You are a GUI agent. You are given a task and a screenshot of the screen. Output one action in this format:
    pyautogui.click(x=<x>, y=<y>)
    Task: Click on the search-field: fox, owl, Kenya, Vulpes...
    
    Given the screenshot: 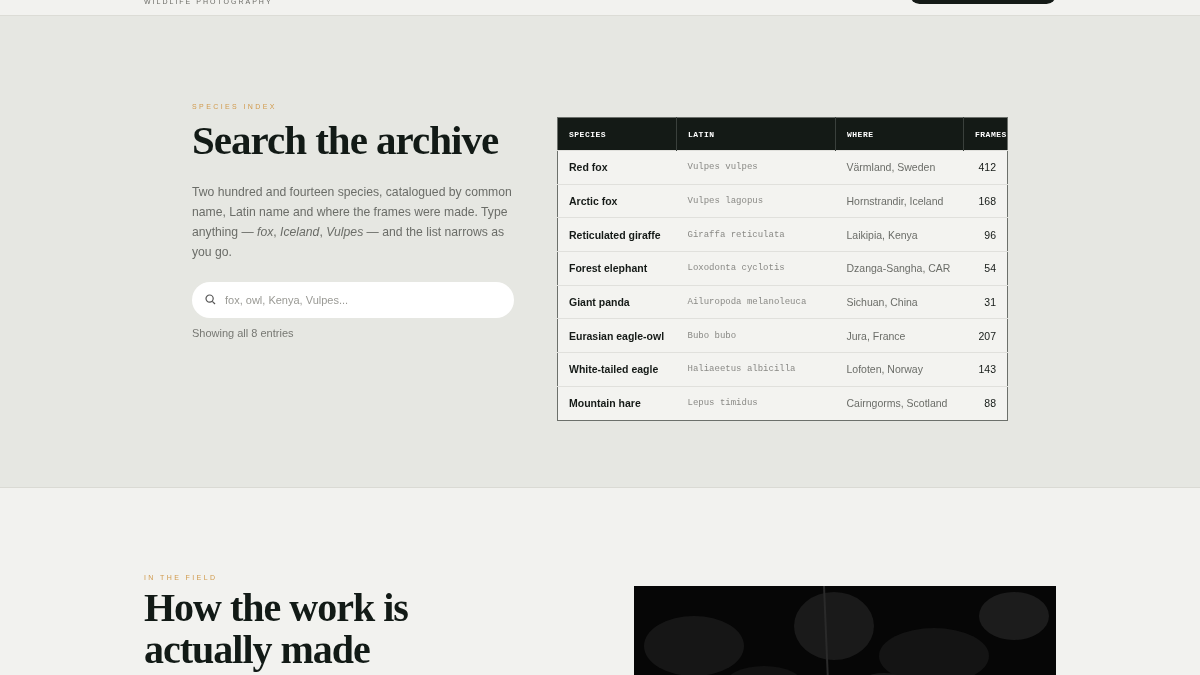 What is the action you would take?
    pyautogui.click(x=353, y=300)
    